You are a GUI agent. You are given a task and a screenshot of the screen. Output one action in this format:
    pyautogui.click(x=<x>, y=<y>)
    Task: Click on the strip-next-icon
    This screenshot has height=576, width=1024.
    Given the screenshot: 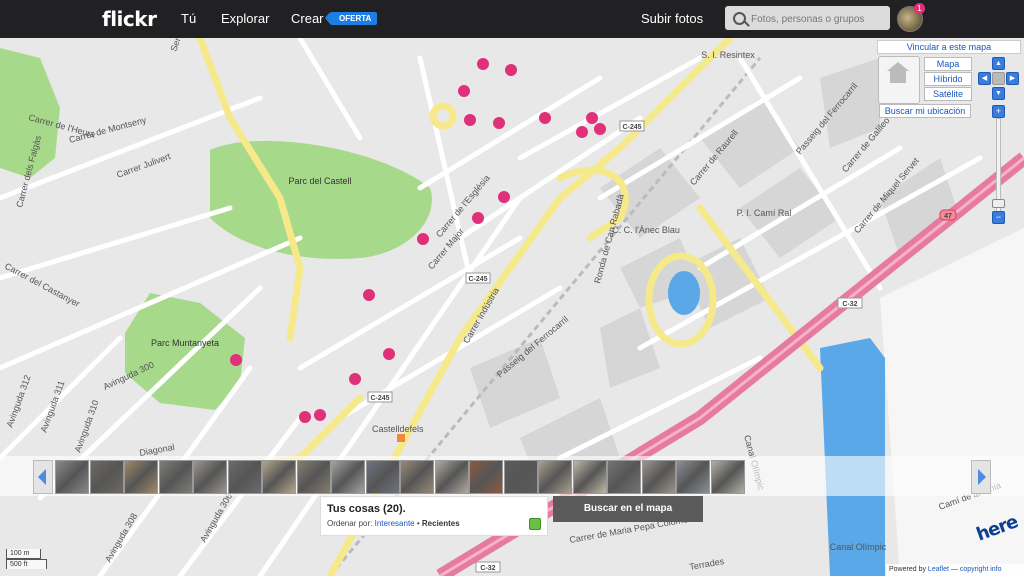 What is the action you would take?
    pyautogui.click(x=981, y=477)
    